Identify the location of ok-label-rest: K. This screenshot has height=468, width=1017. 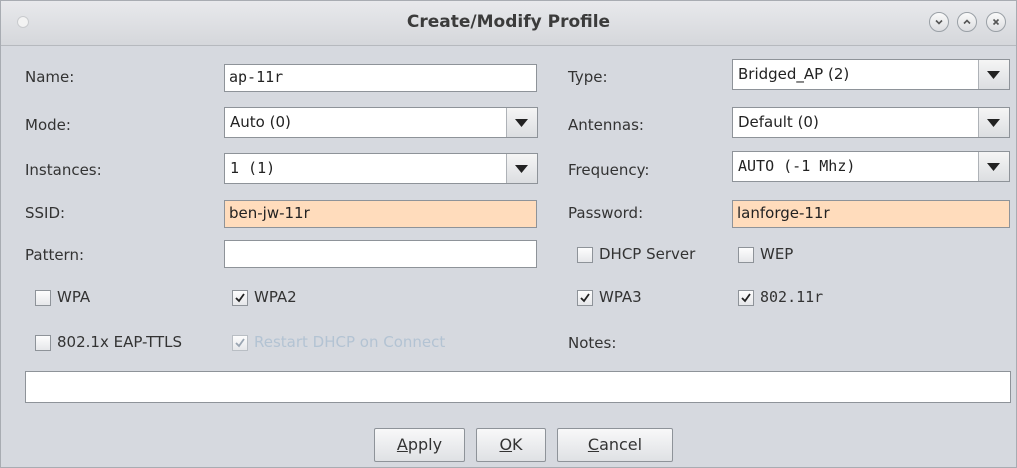
(517, 444).